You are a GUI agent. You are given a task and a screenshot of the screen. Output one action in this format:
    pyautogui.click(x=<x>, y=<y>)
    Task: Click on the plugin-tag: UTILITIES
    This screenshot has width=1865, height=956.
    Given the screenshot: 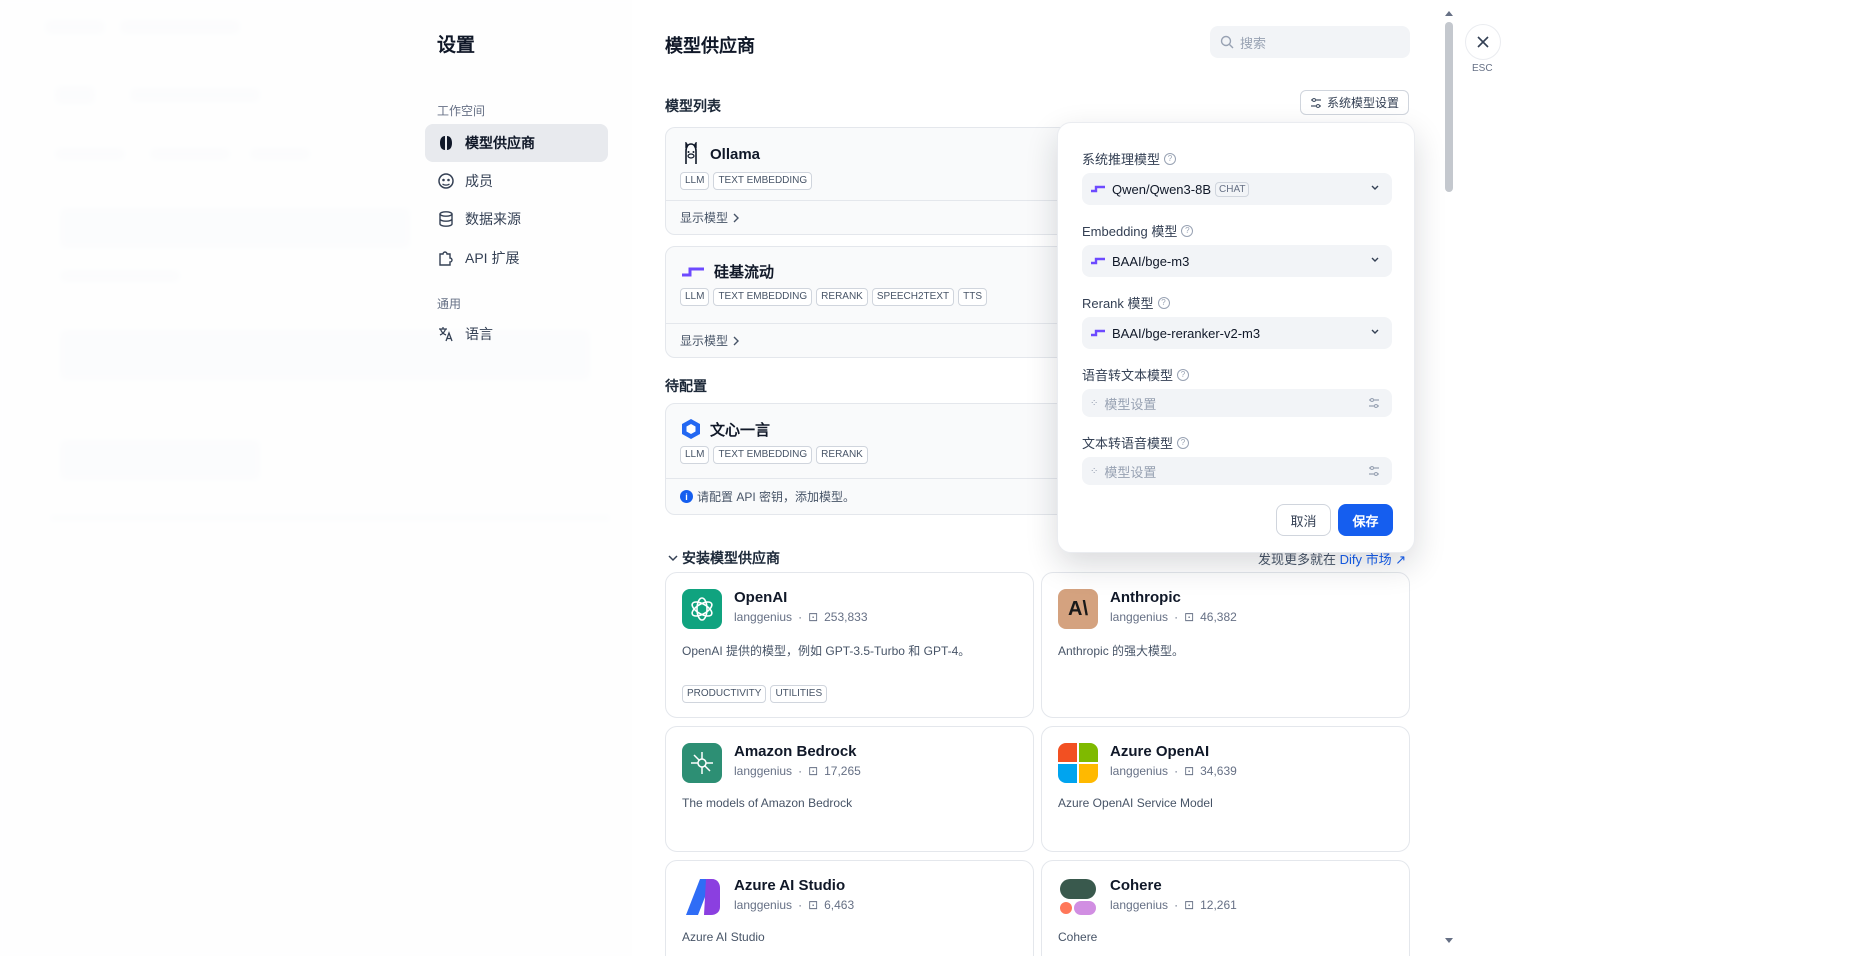 What is the action you would take?
    pyautogui.click(x=799, y=694)
    